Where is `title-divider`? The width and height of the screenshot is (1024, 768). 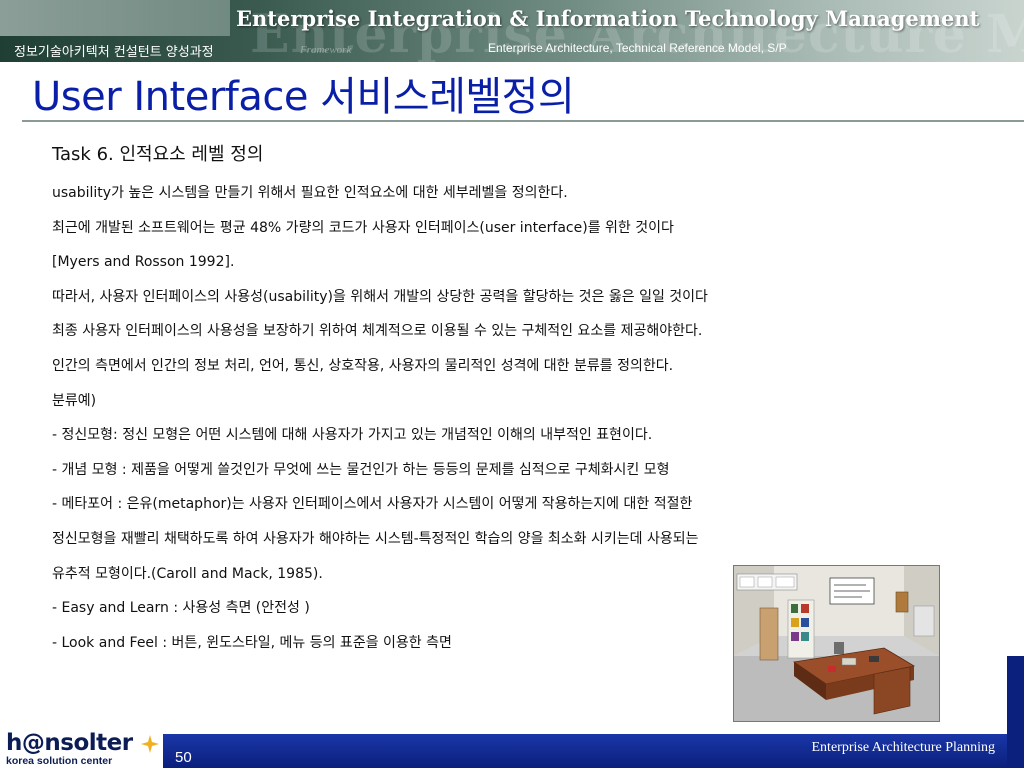 title-divider is located at coordinates (523, 121).